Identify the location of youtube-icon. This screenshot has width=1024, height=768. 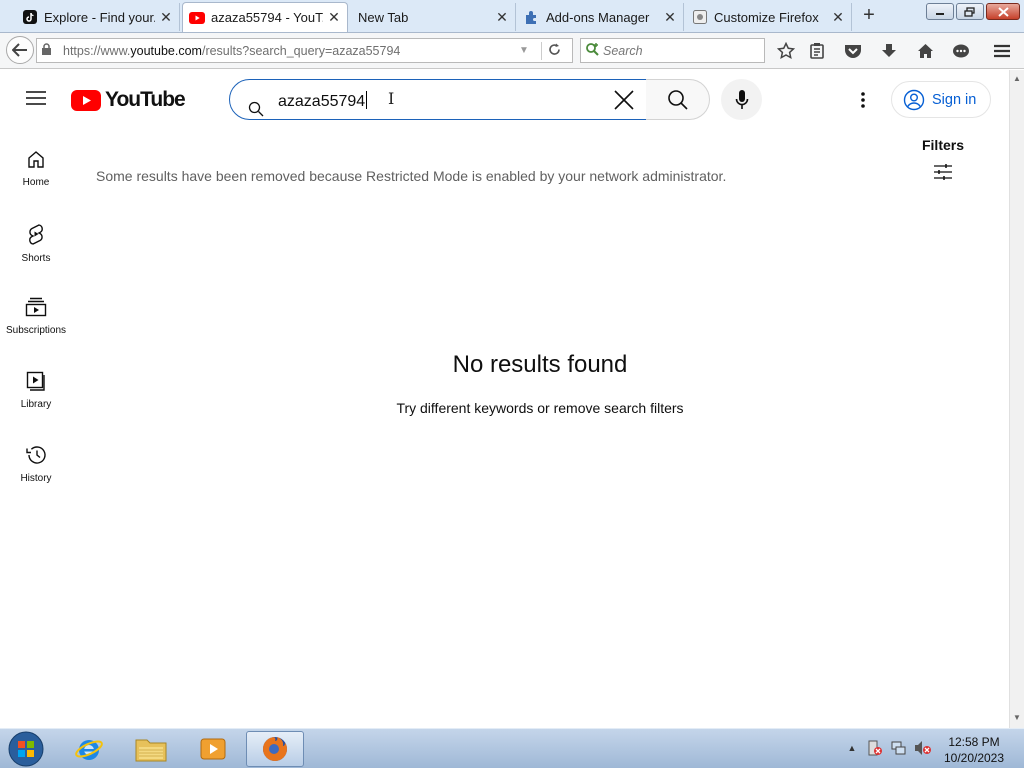
(197, 18).